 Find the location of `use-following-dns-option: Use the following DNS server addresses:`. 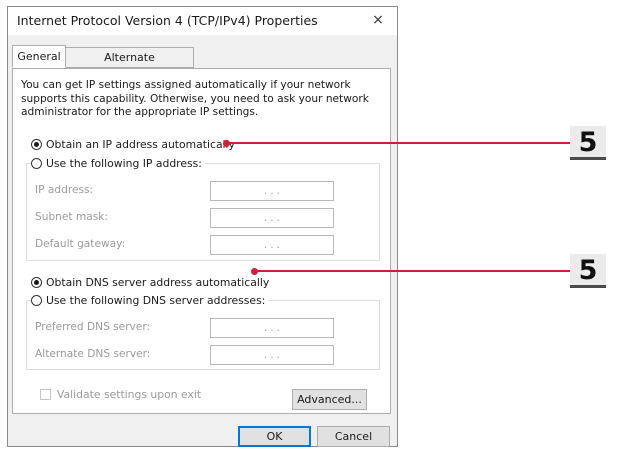

use-following-dns-option: Use the following DNS server addresses: is located at coordinates (150, 300).